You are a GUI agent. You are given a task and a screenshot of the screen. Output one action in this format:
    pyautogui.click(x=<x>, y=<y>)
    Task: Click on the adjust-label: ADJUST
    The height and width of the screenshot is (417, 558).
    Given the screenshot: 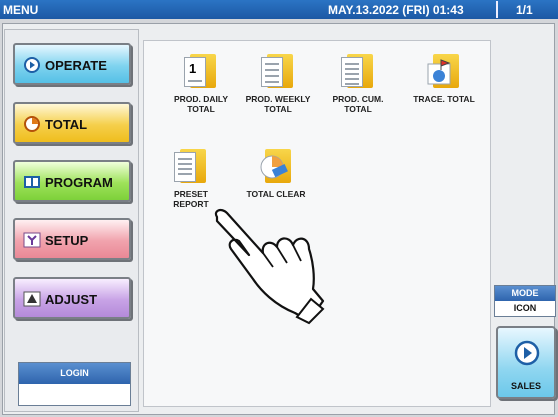 What is the action you would take?
    pyautogui.click(x=71, y=299)
    